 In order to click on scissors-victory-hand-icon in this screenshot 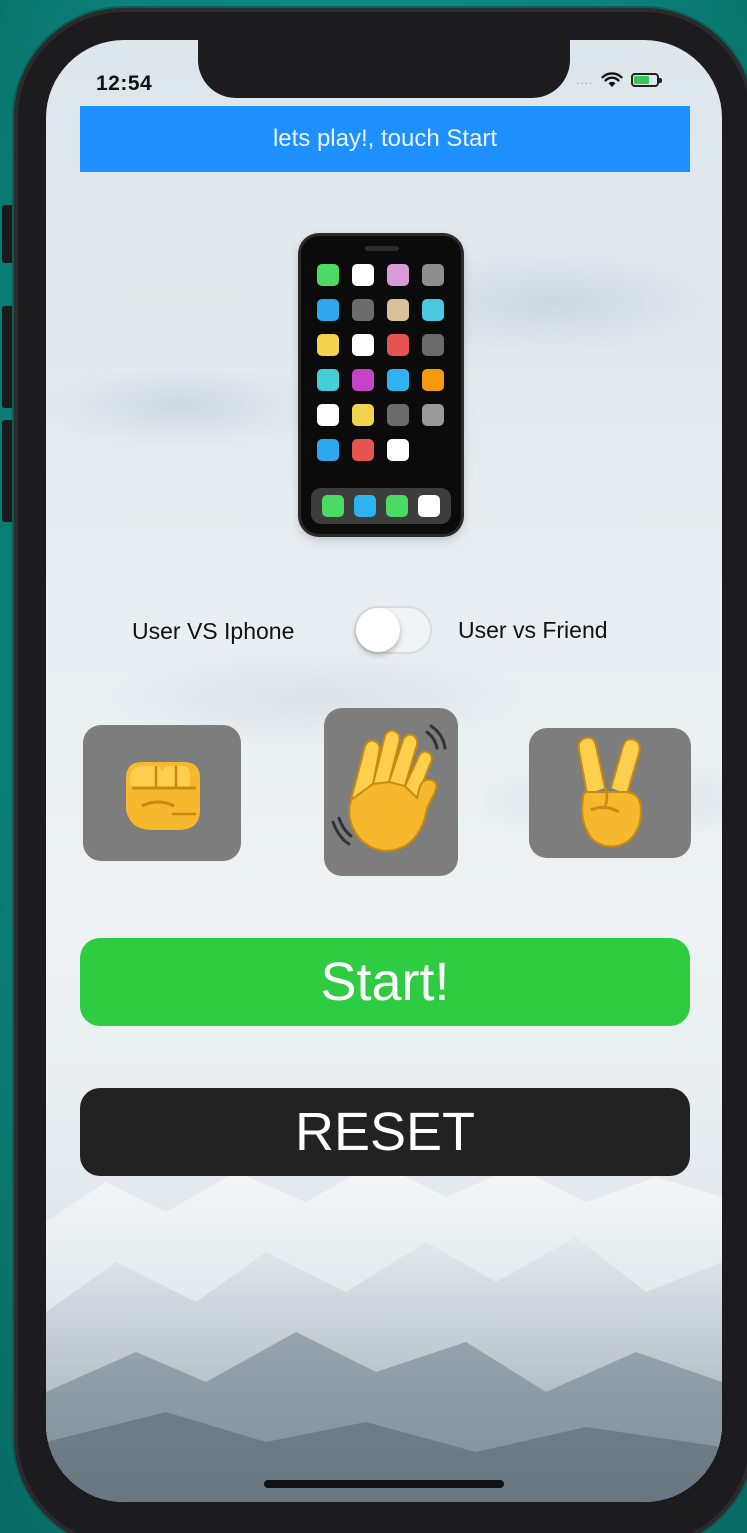, I will do `click(610, 791)`.